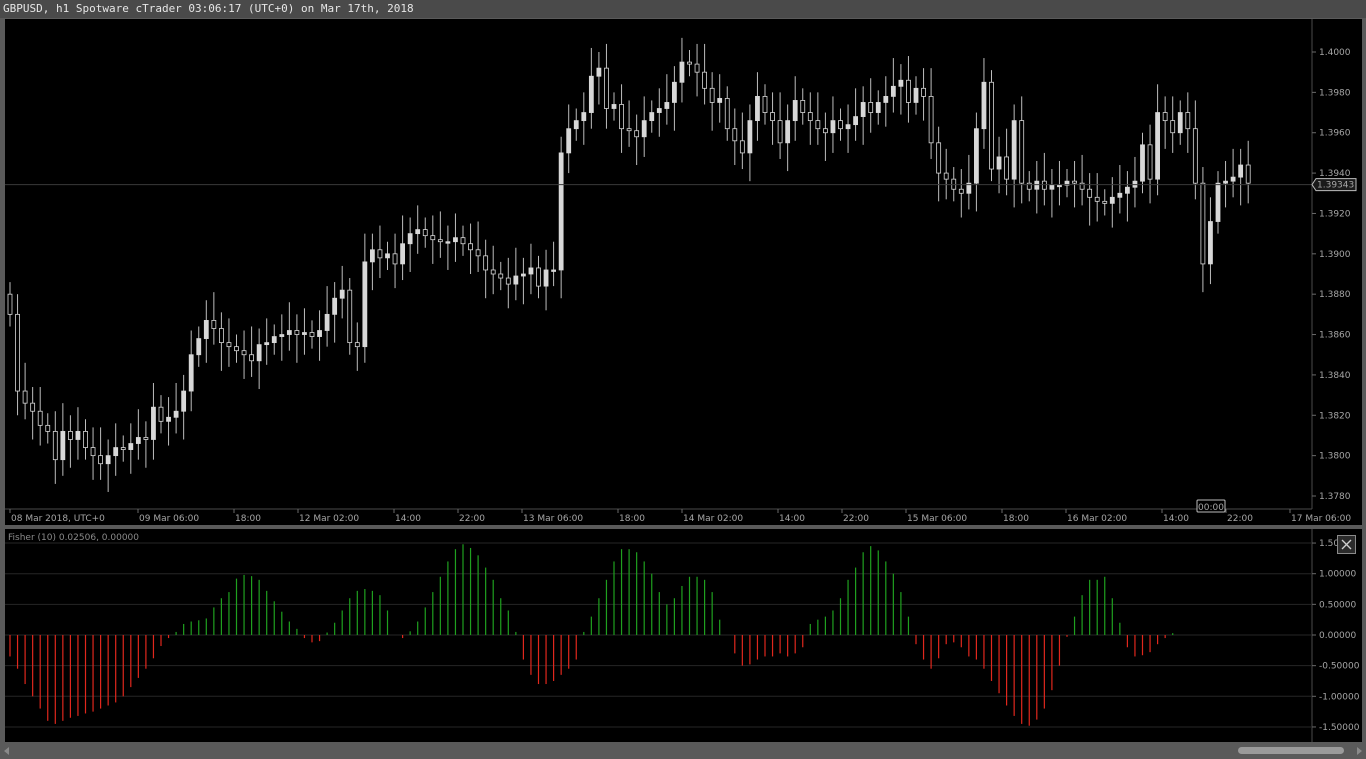 This screenshot has height=759, width=1366. Describe the element at coordinates (1335, 174) in the screenshot. I see `price-tick-label: 1.3940` at that location.